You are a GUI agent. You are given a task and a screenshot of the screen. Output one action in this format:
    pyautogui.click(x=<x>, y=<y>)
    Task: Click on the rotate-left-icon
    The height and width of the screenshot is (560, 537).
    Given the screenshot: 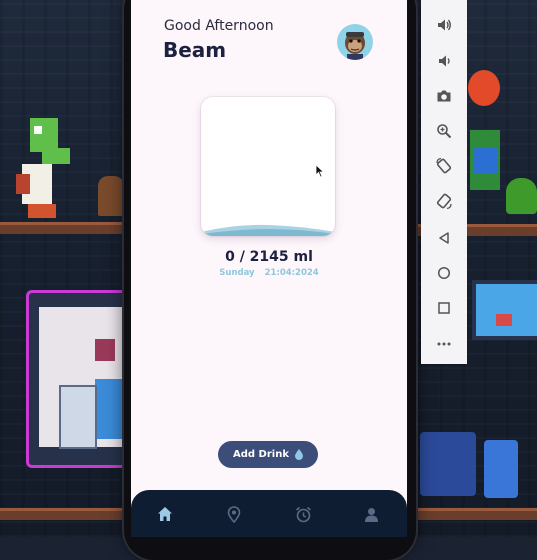 What is the action you would take?
    pyautogui.click(x=444, y=165)
    